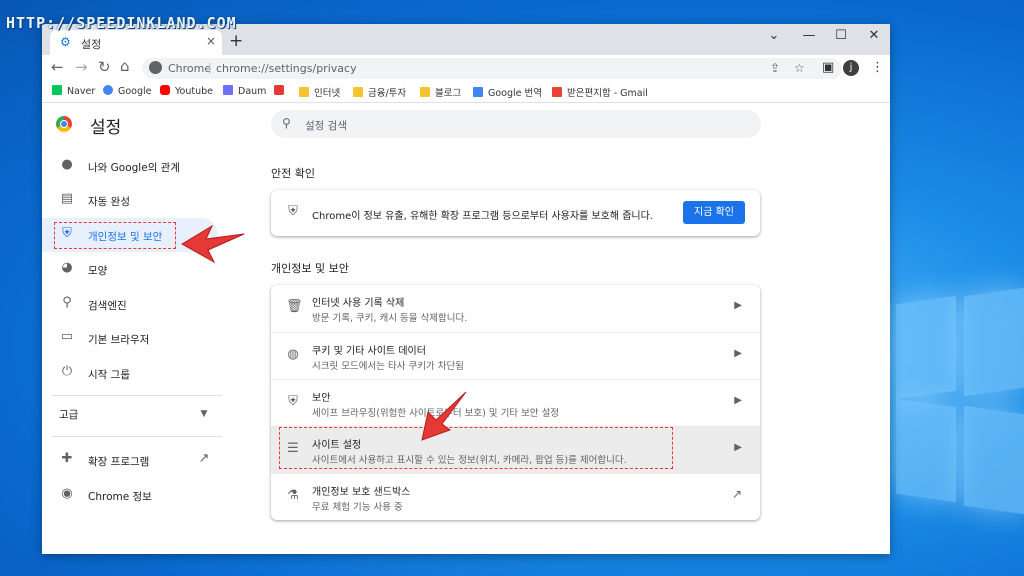 The height and width of the screenshot is (576, 1024). I want to click on chrome-logo-icon, so click(64, 124).